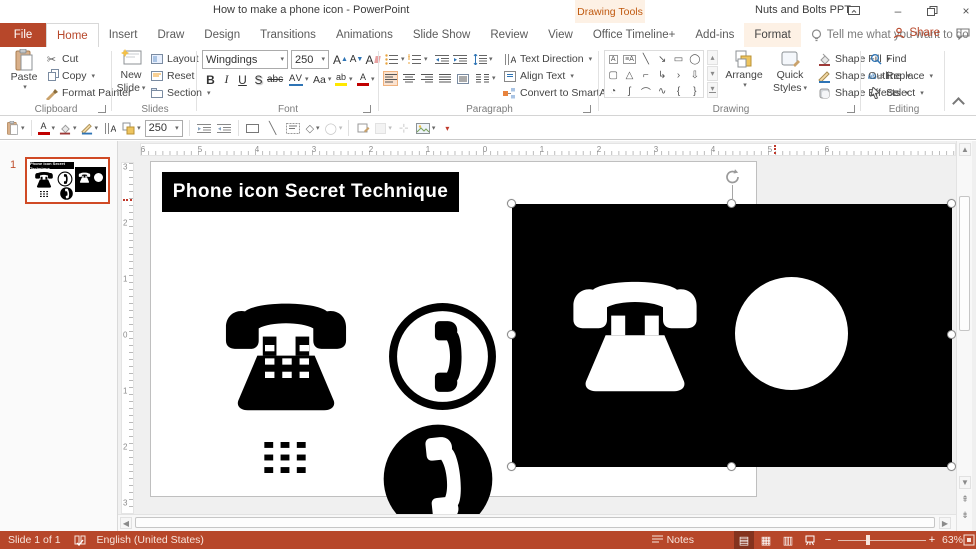 Image resolution: width=976 pixels, height=549 pixels. What do you see at coordinates (964, 263) in the screenshot?
I see `vertical-scroll-thumb` at bounding box center [964, 263].